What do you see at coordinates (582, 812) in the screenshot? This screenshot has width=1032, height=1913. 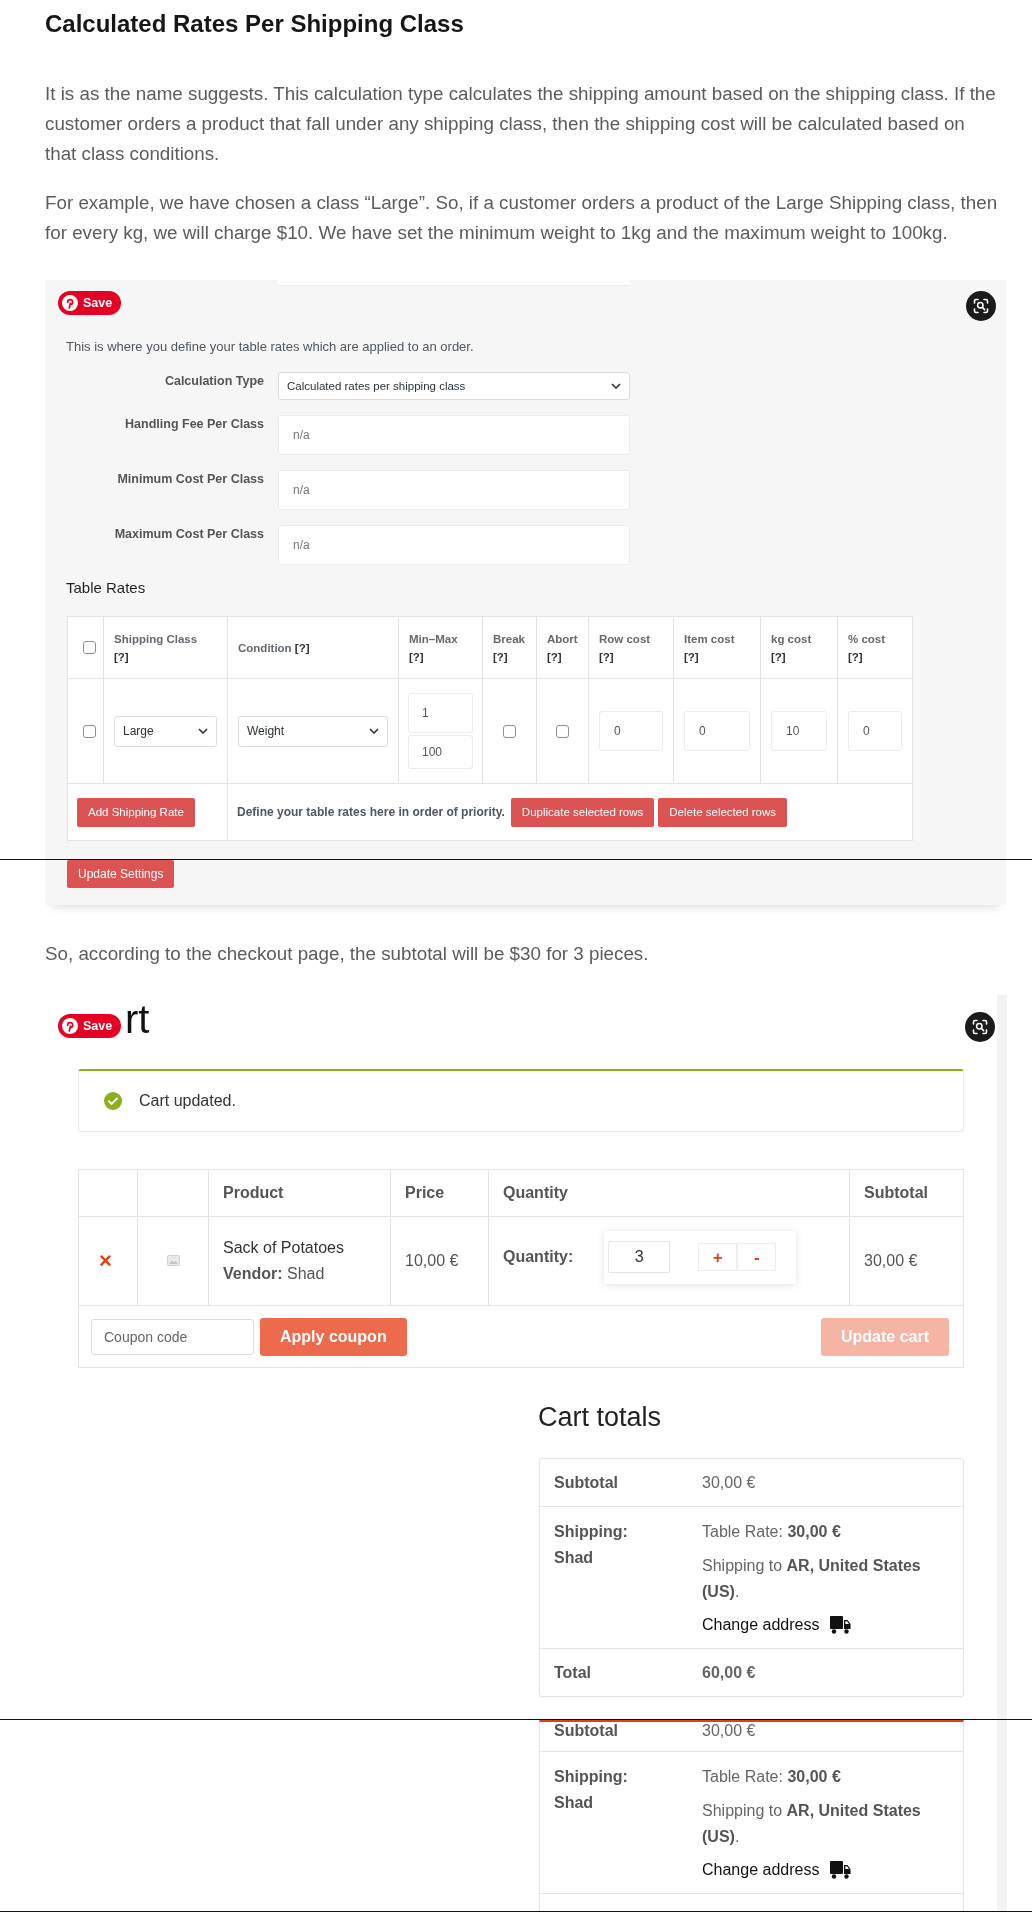 I see `duplicate-rows-button: Duplicate selected rows` at bounding box center [582, 812].